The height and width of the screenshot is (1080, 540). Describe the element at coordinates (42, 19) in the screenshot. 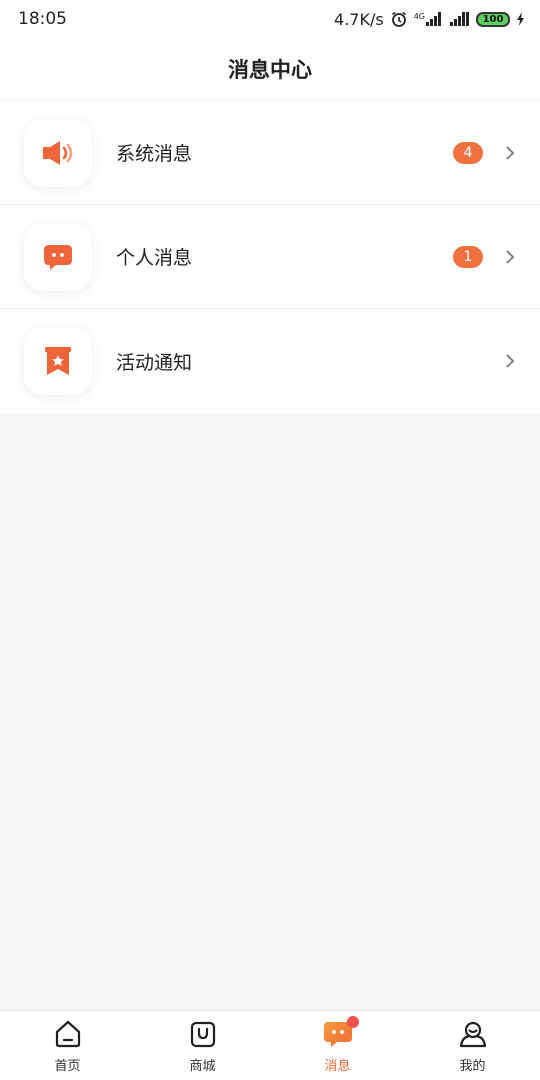

I see `status-time: 18:05` at that location.